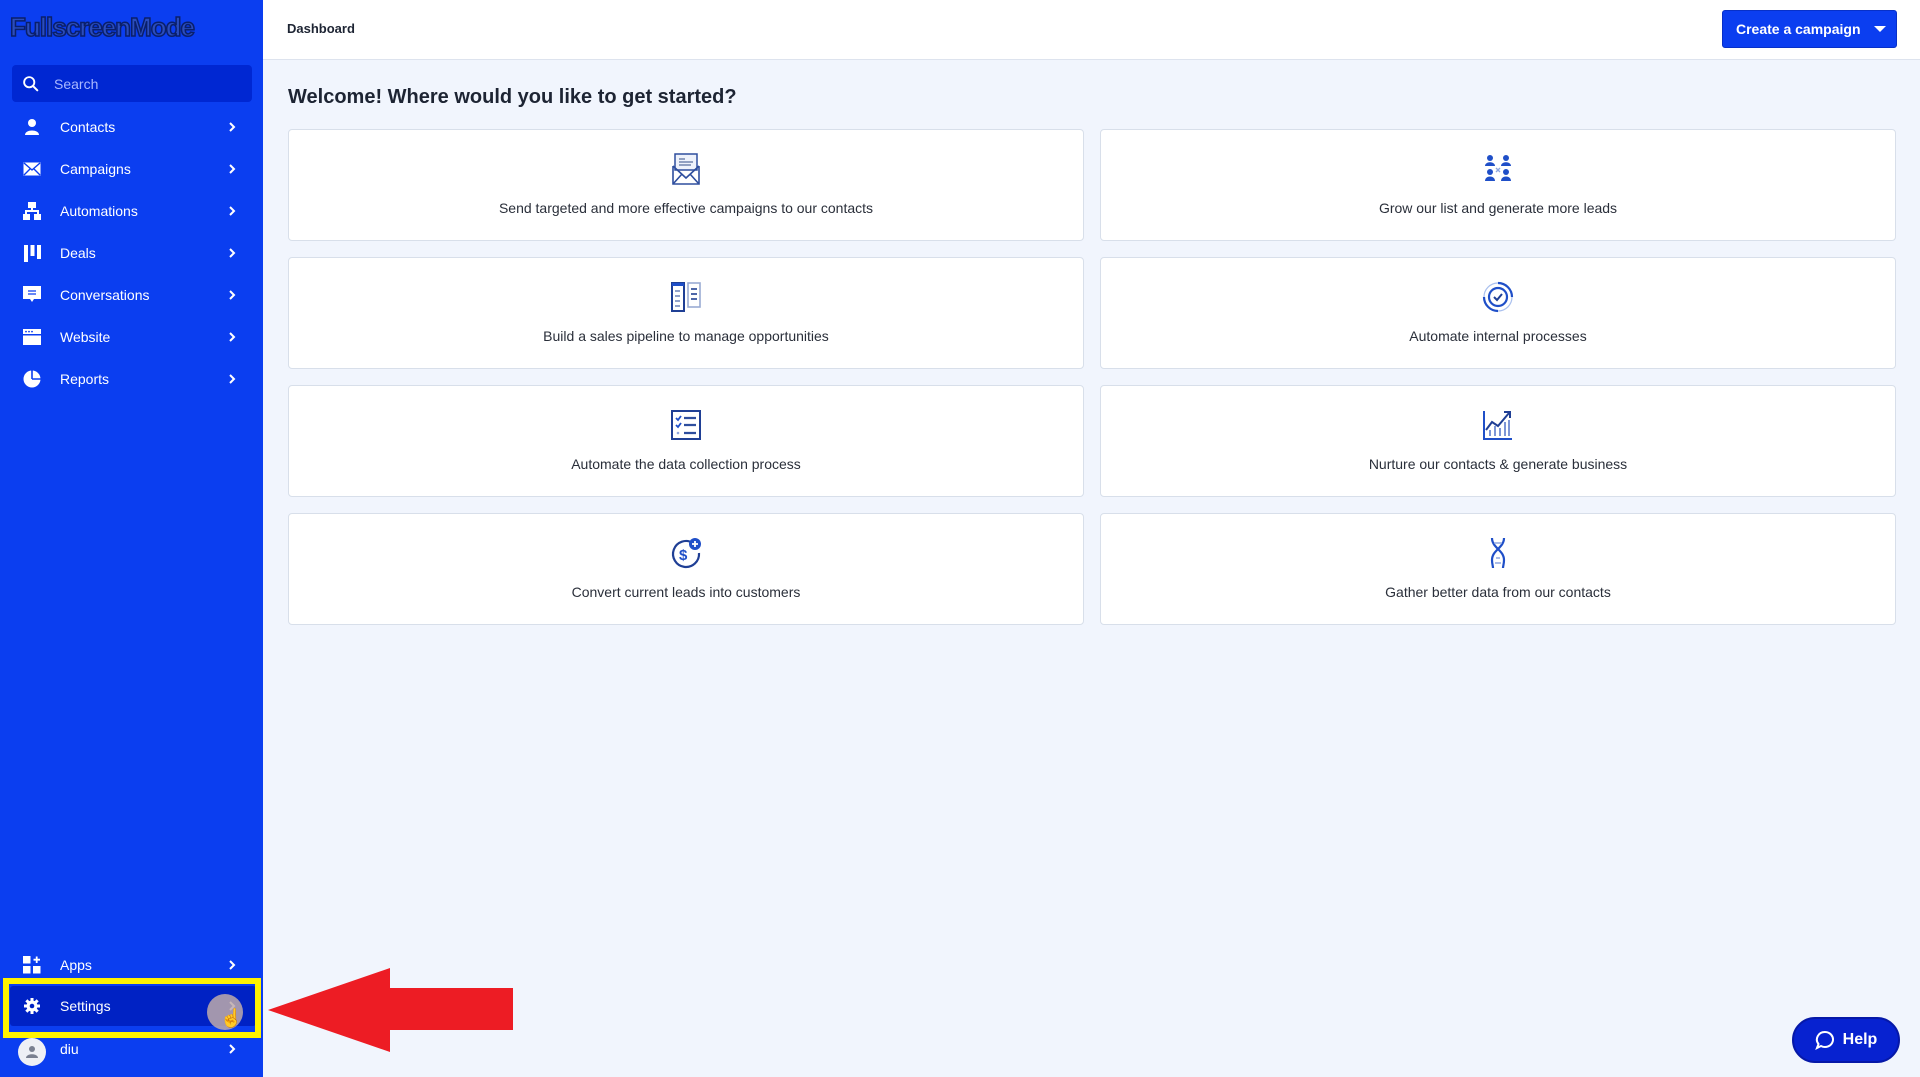 The width and height of the screenshot is (1920, 1077). Describe the element at coordinates (32, 253) in the screenshot. I see `kanban-icon` at that location.